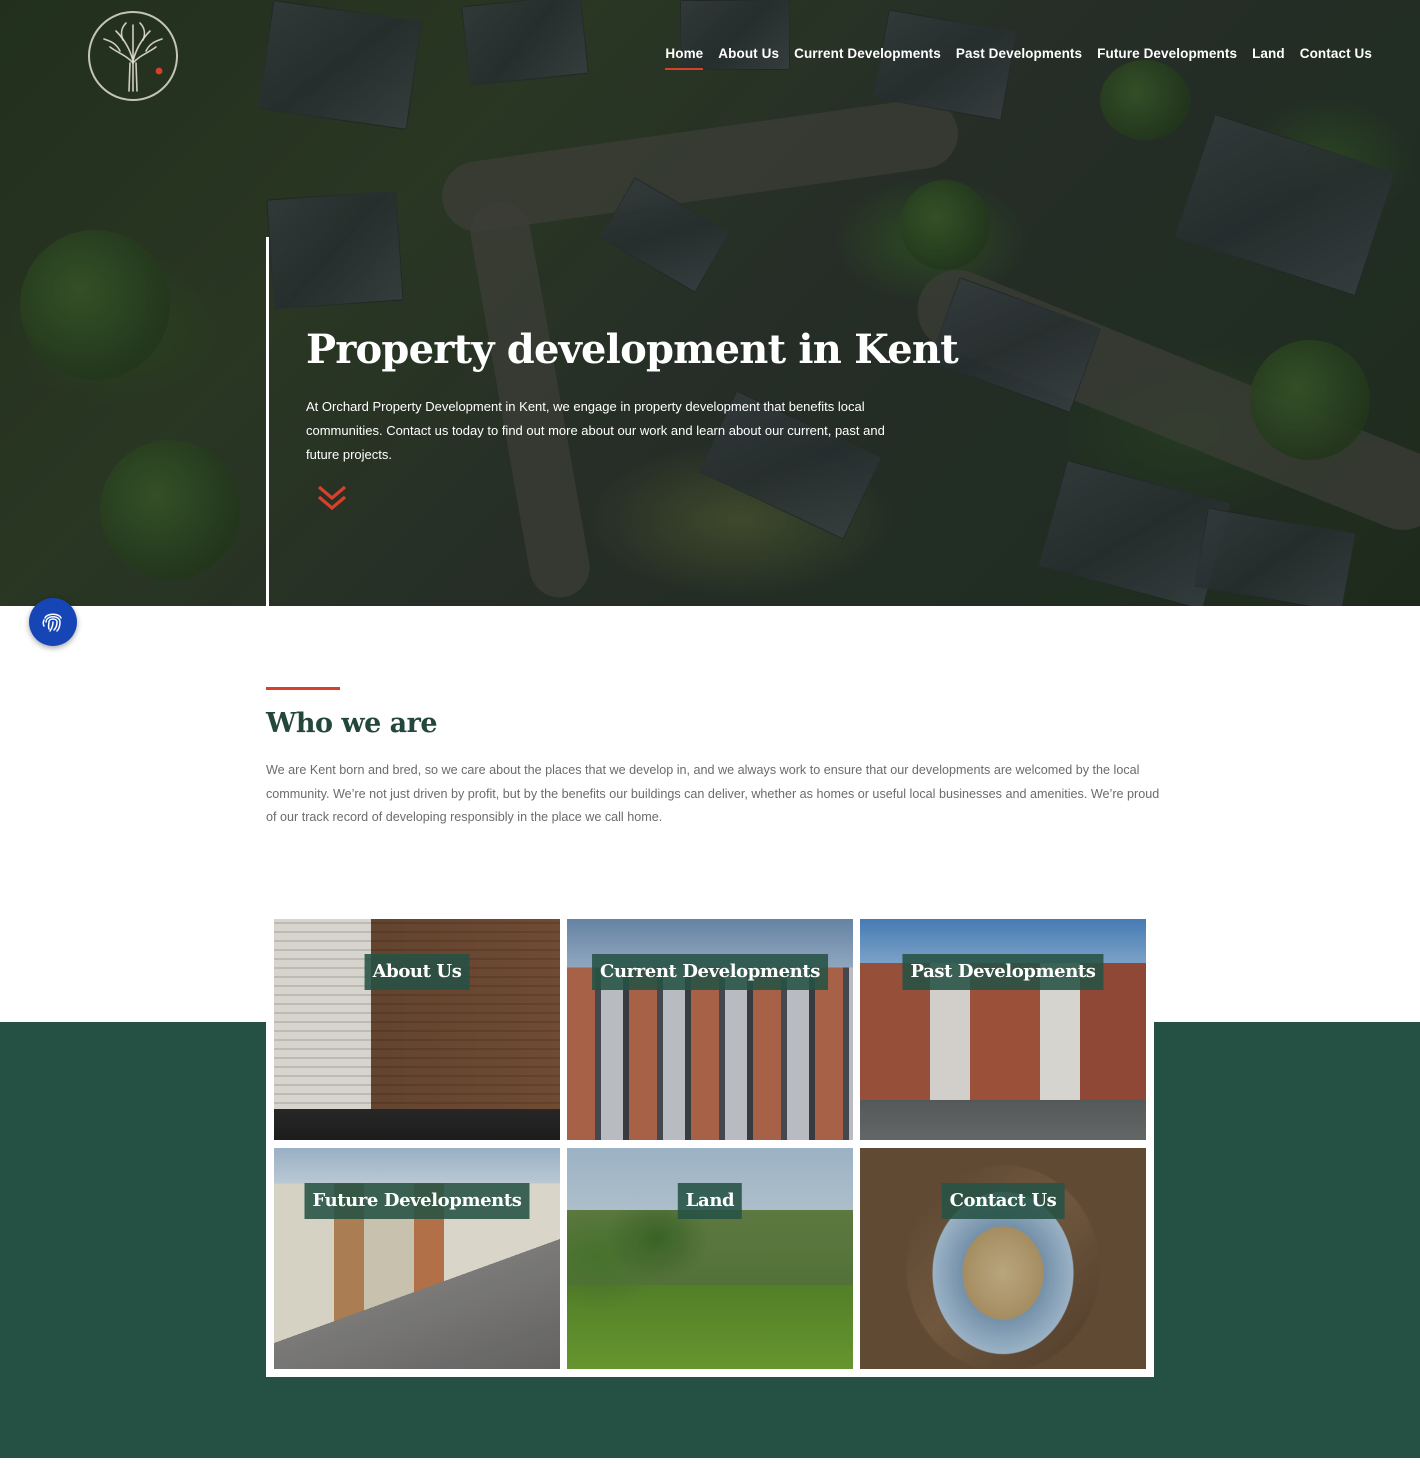 This screenshot has width=1420, height=1464. I want to click on tree-logo-graphic, so click(133, 57).